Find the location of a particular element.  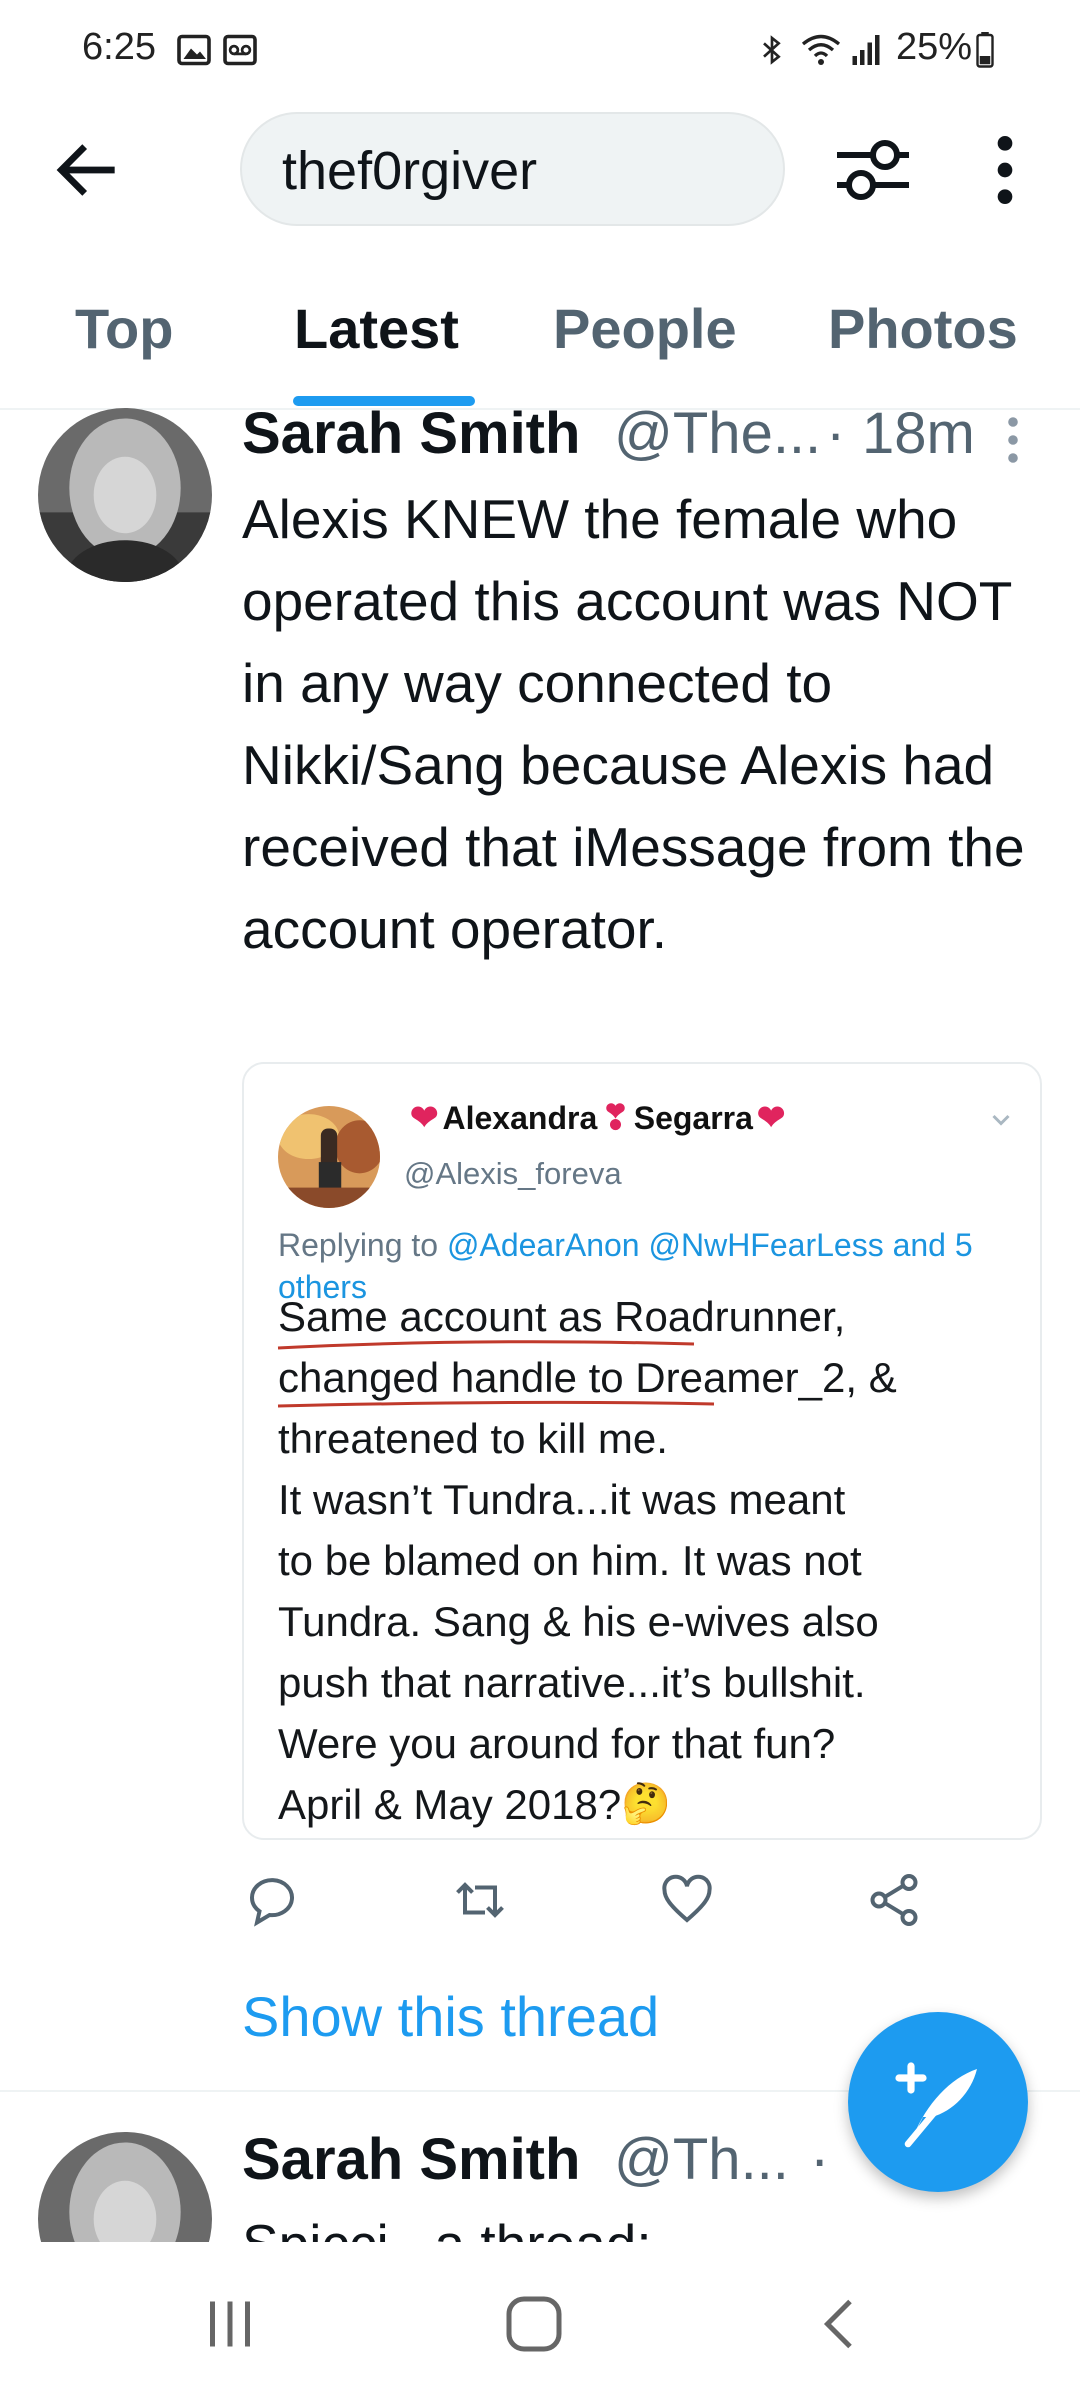

battery-percent: 25% is located at coordinates (934, 47).